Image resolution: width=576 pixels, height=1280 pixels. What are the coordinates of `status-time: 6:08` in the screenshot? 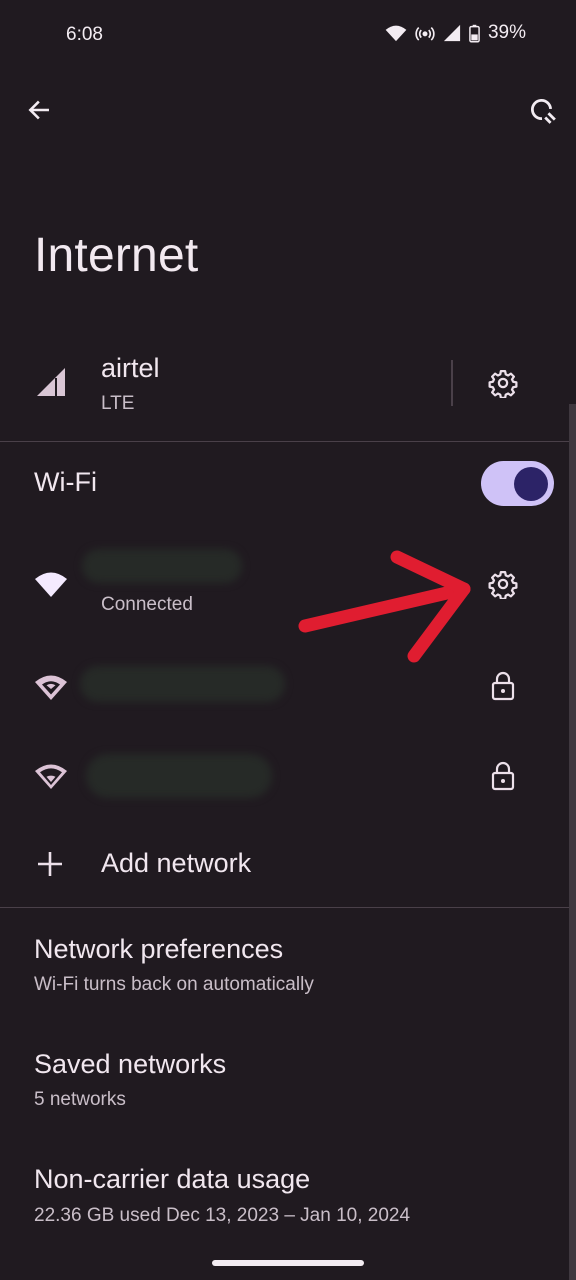 It's located at (84, 34).